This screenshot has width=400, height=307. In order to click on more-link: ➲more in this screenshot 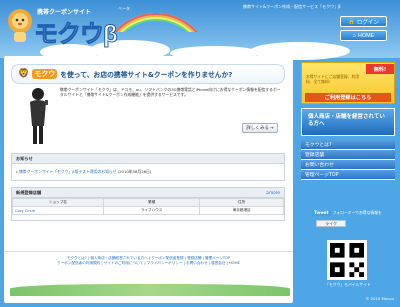, I will do `click(273, 192)`.